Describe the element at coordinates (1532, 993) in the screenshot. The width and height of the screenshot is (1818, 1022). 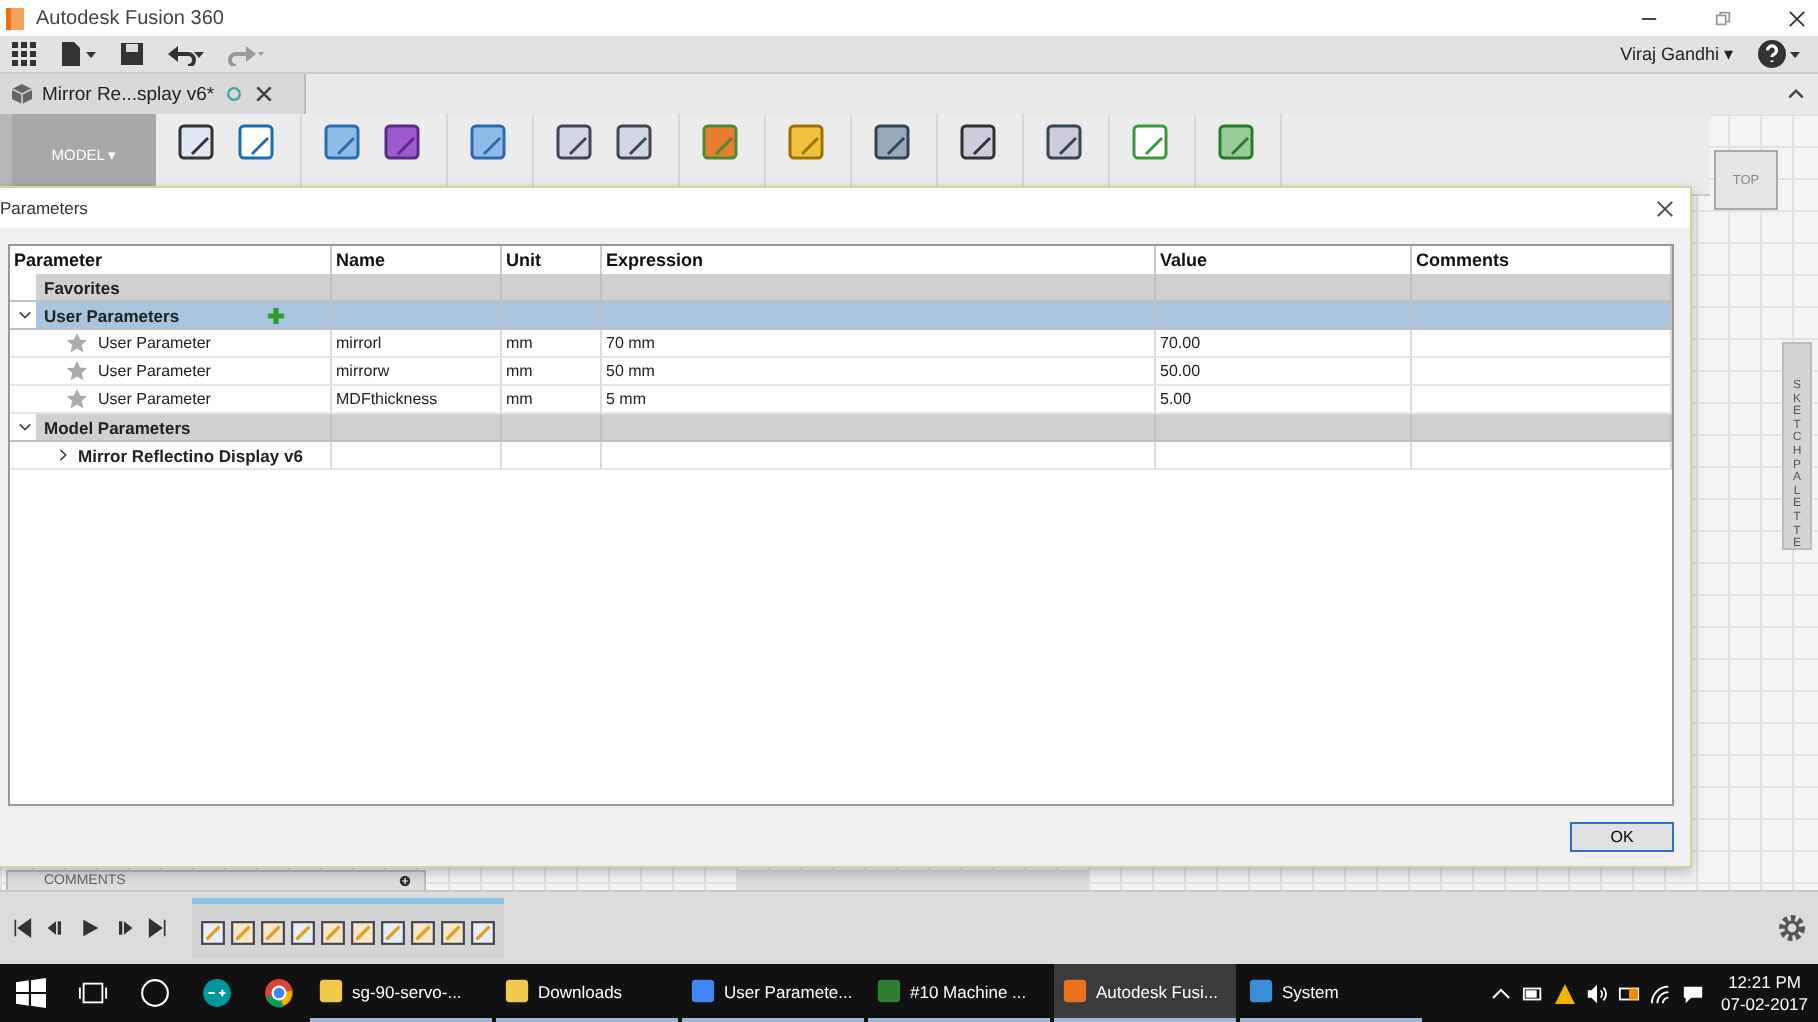
I see `battery-icon` at that location.